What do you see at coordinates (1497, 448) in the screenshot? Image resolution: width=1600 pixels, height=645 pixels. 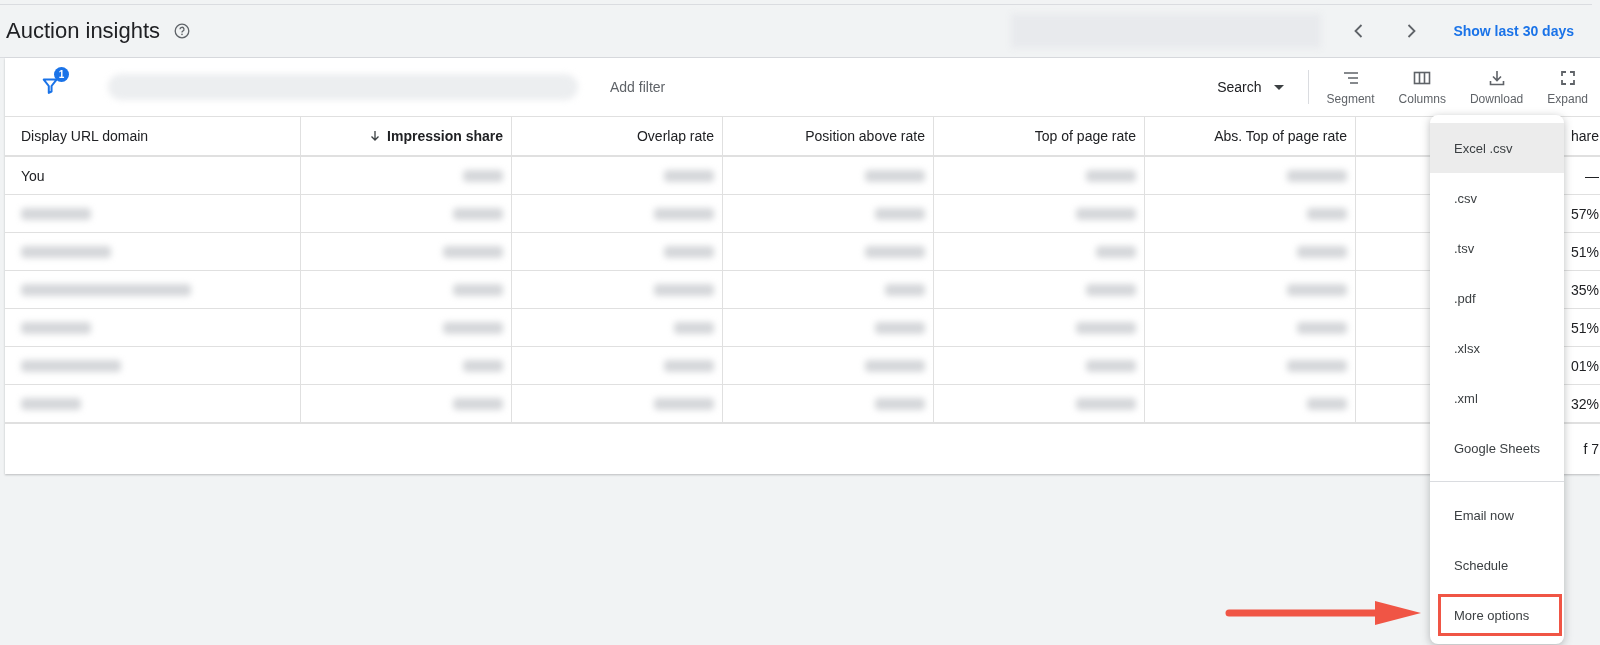 I see `menu-item: Google Sheets` at bounding box center [1497, 448].